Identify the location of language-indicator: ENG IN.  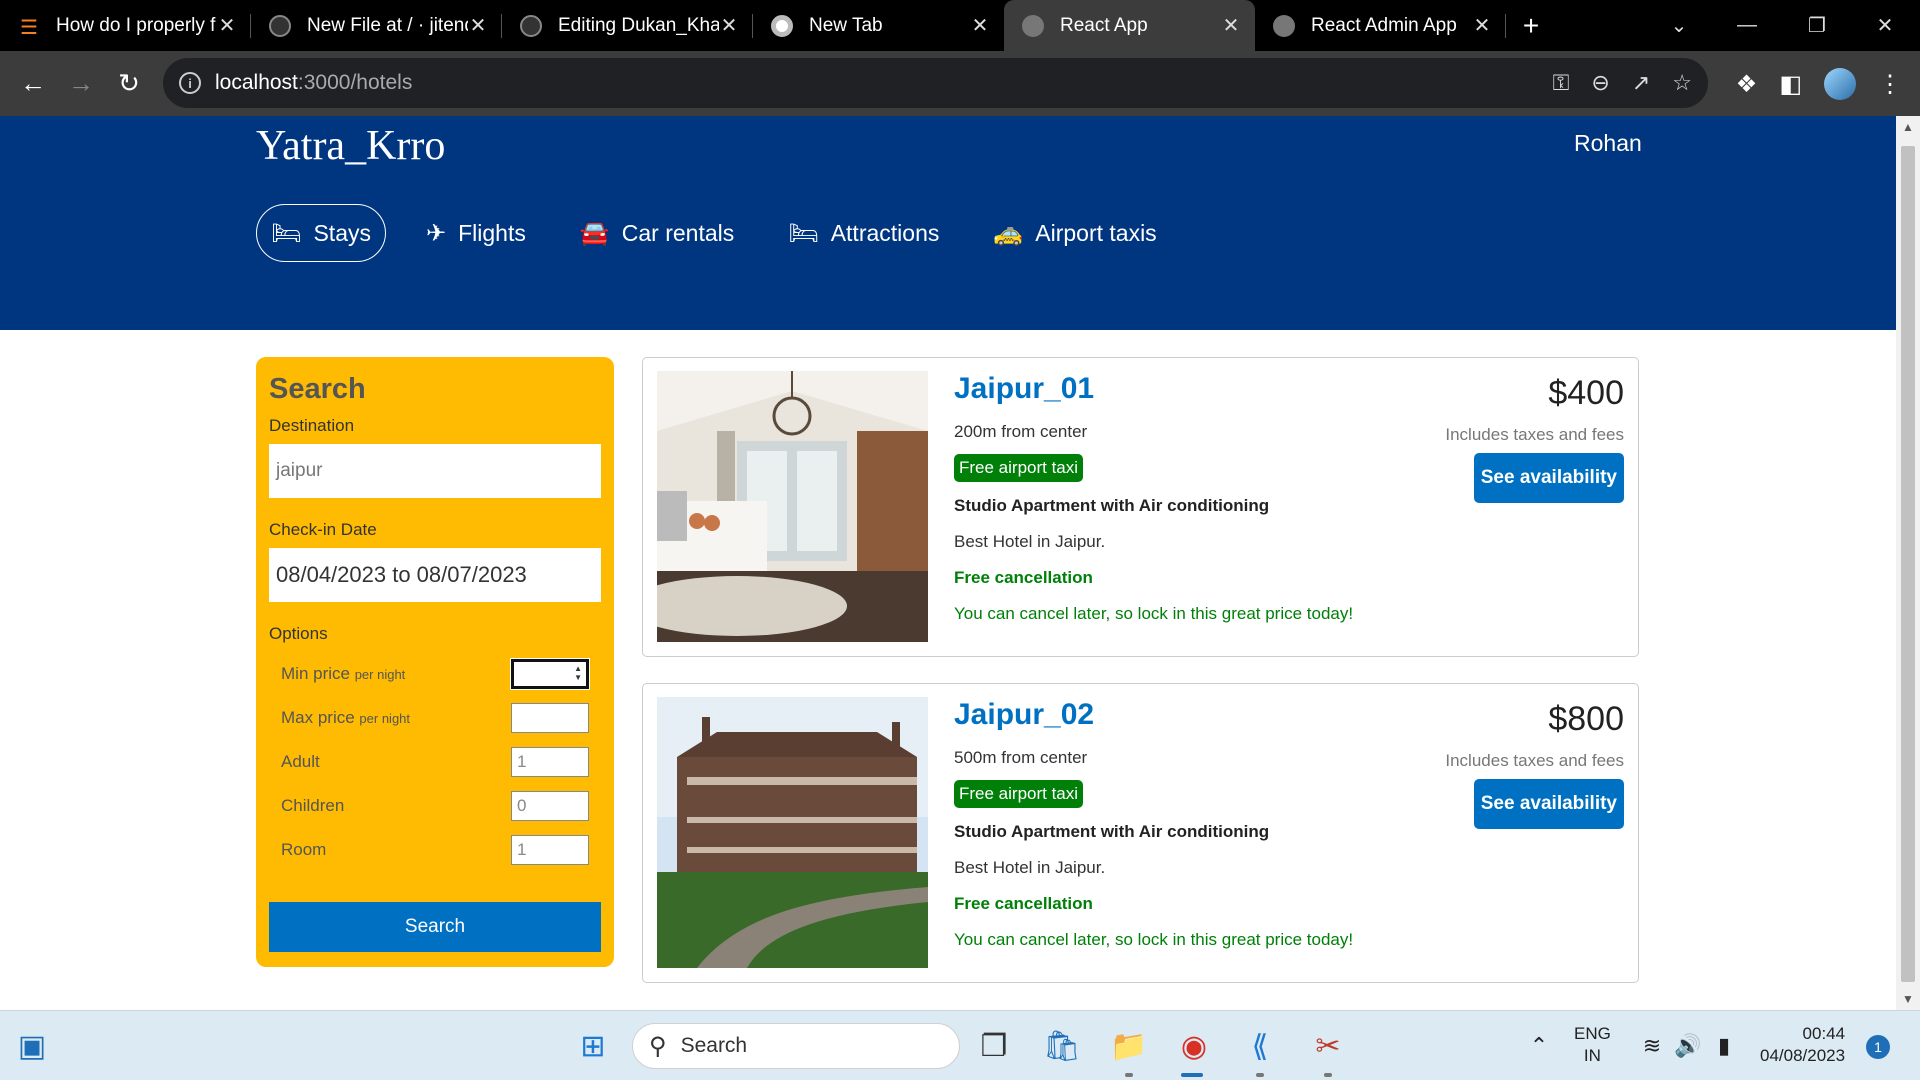
(1592, 1045).